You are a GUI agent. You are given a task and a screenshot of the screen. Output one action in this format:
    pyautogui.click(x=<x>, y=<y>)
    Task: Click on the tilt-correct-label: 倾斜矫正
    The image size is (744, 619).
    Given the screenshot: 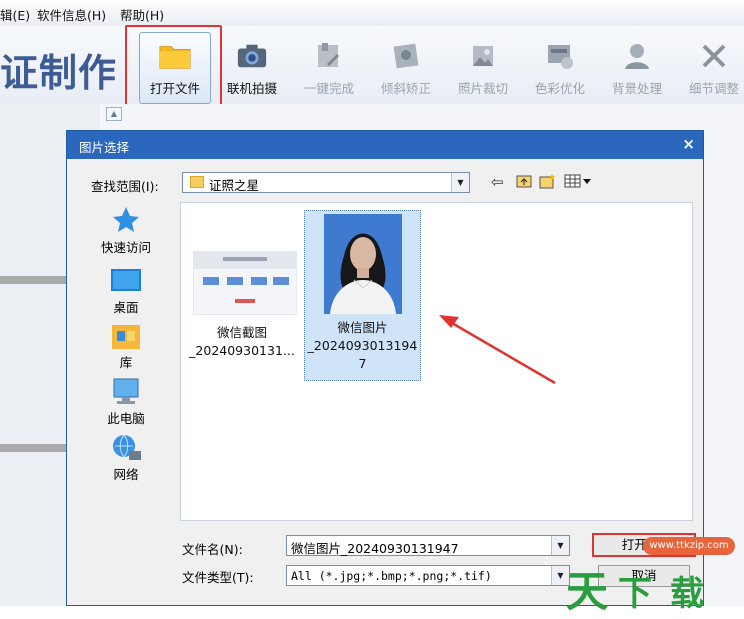 What is the action you would take?
    pyautogui.click(x=405, y=88)
    